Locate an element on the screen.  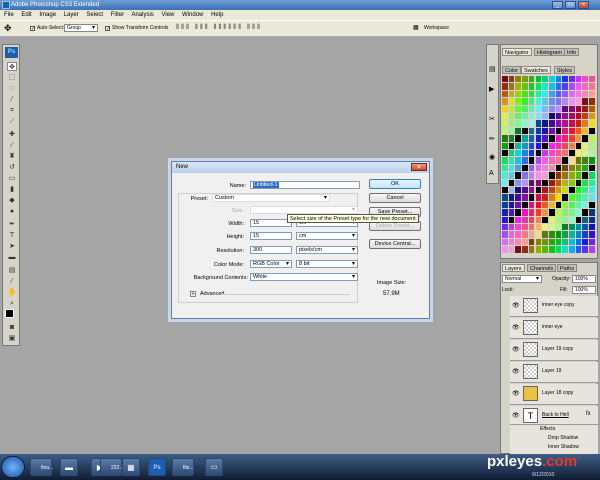
window-icon: ▭ is located at coordinates (214, 467).